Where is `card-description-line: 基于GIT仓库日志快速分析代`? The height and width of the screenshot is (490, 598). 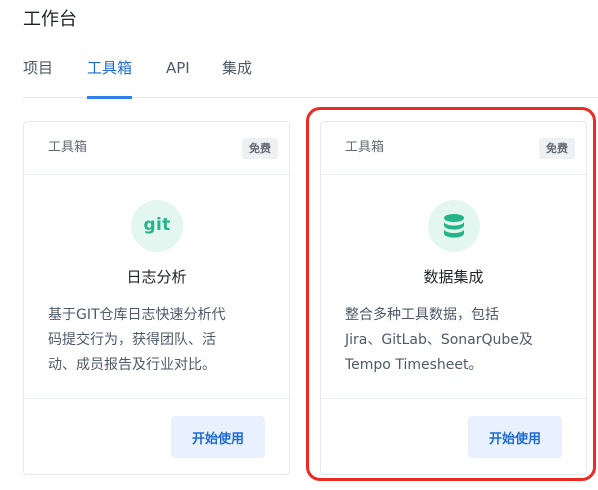 card-description-line: 基于GIT仓库日志快速分析代 is located at coordinates (137, 315).